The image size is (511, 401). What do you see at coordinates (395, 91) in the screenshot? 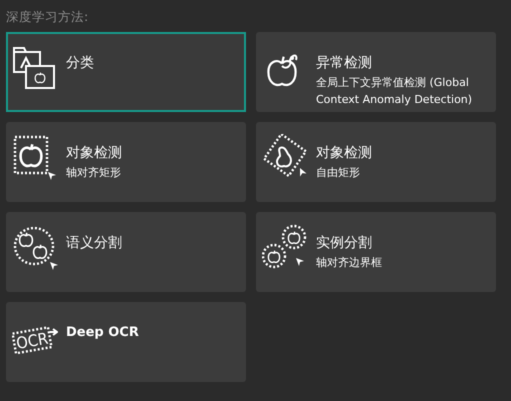
I see `method-description: 全局上下文异常值检测 (Global Context Anomaly Detection)` at bounding box center [395, 91].